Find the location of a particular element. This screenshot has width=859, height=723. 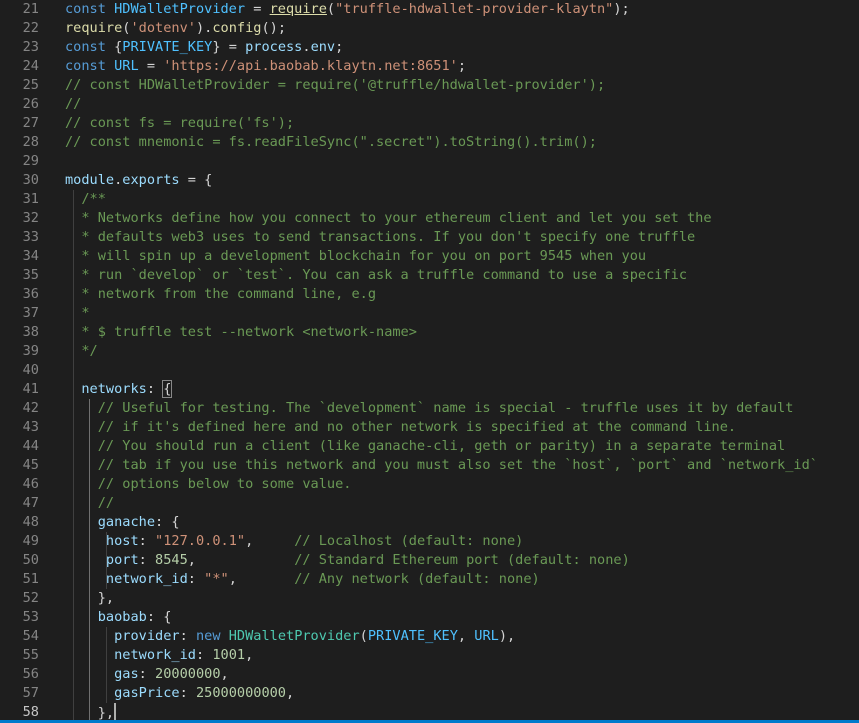

code-token: // Localhost (default: none) is located at coordinates (409, 541).